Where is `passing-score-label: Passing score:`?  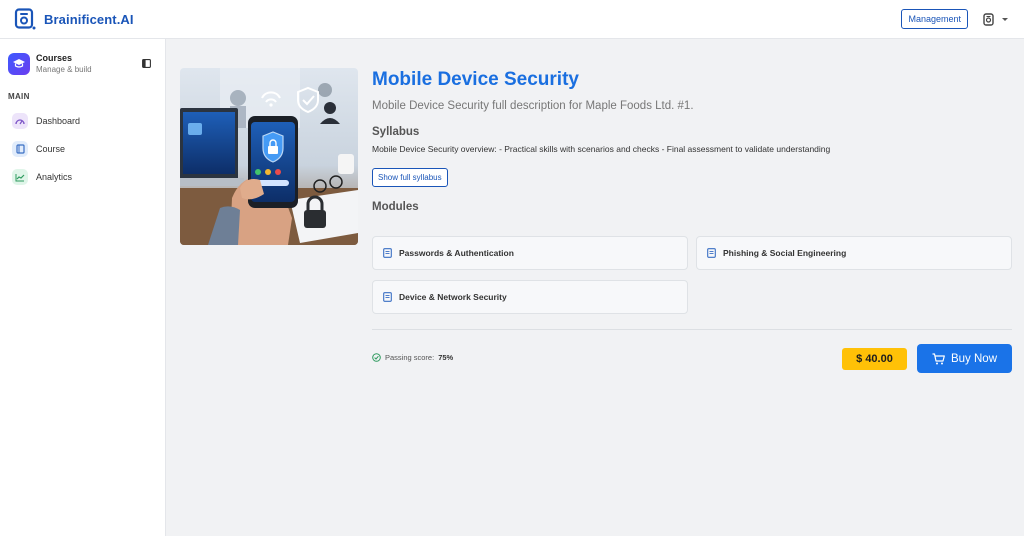
passing-score-label: Passing score: is located at coordinates (410, 357).